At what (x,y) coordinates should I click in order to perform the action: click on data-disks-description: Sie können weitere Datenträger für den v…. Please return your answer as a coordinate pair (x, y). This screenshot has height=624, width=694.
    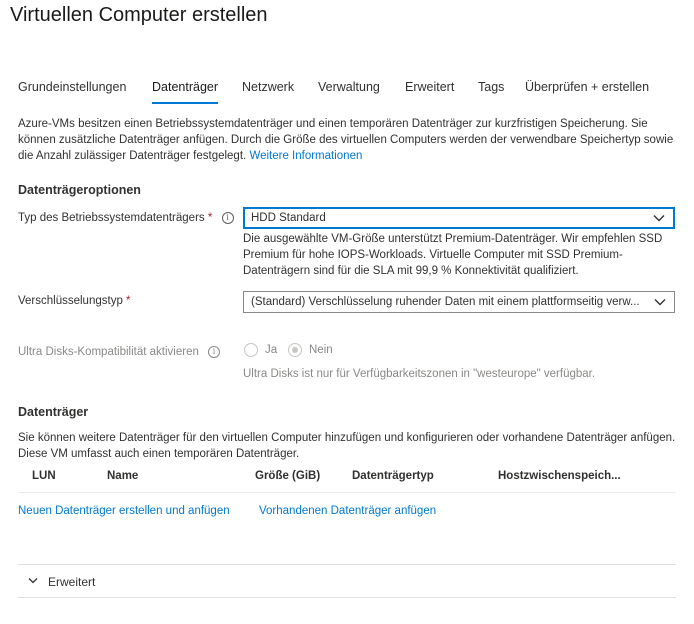
    Looking at the image, I should click on (347, 446).